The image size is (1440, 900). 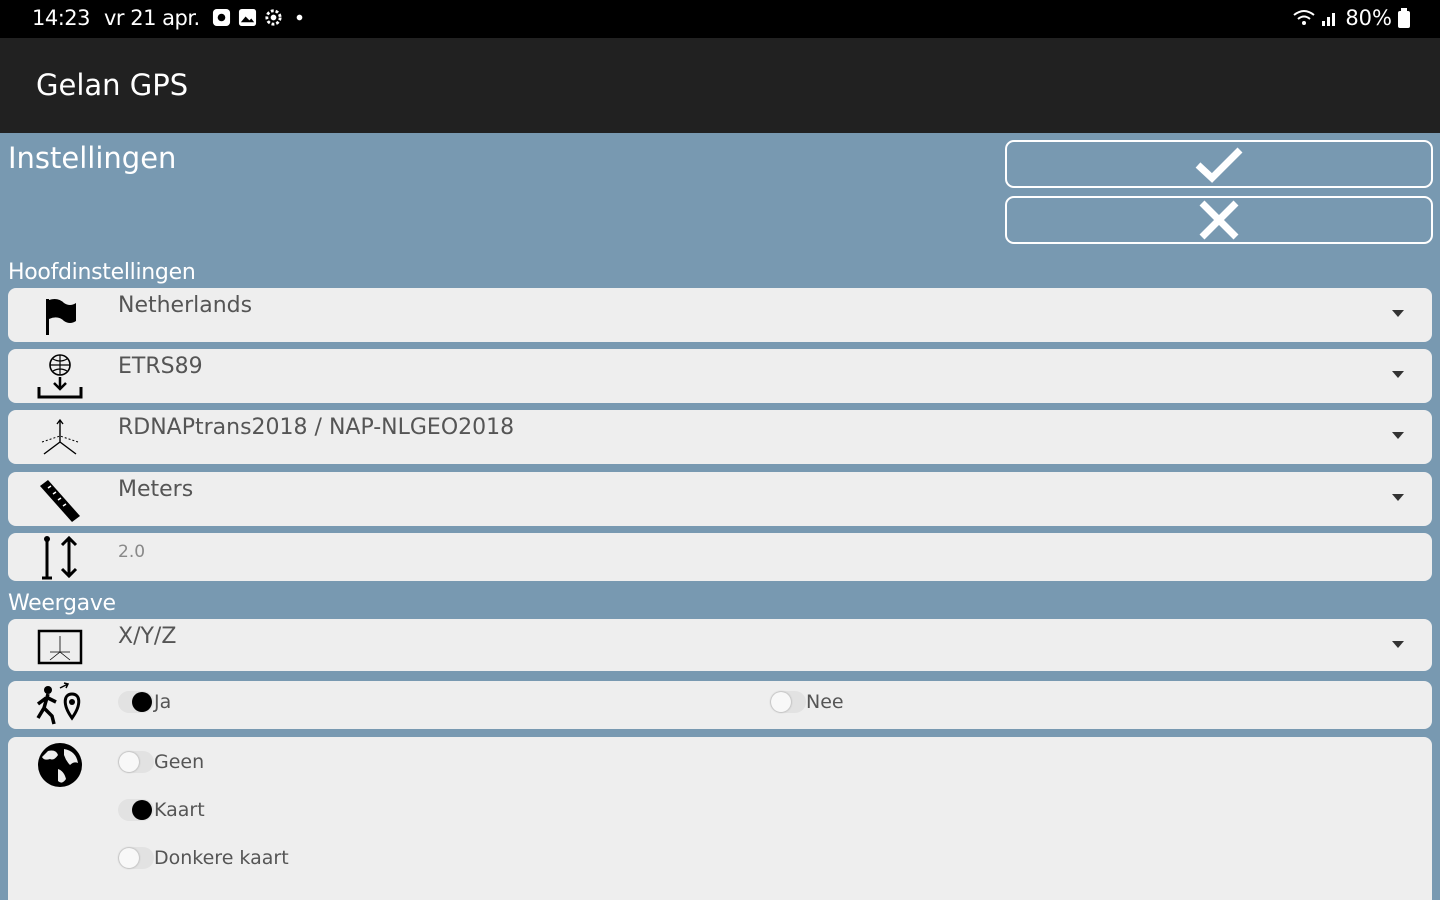 I want to click on antenna-height-value: 2.0, so click(x=132, y=552).